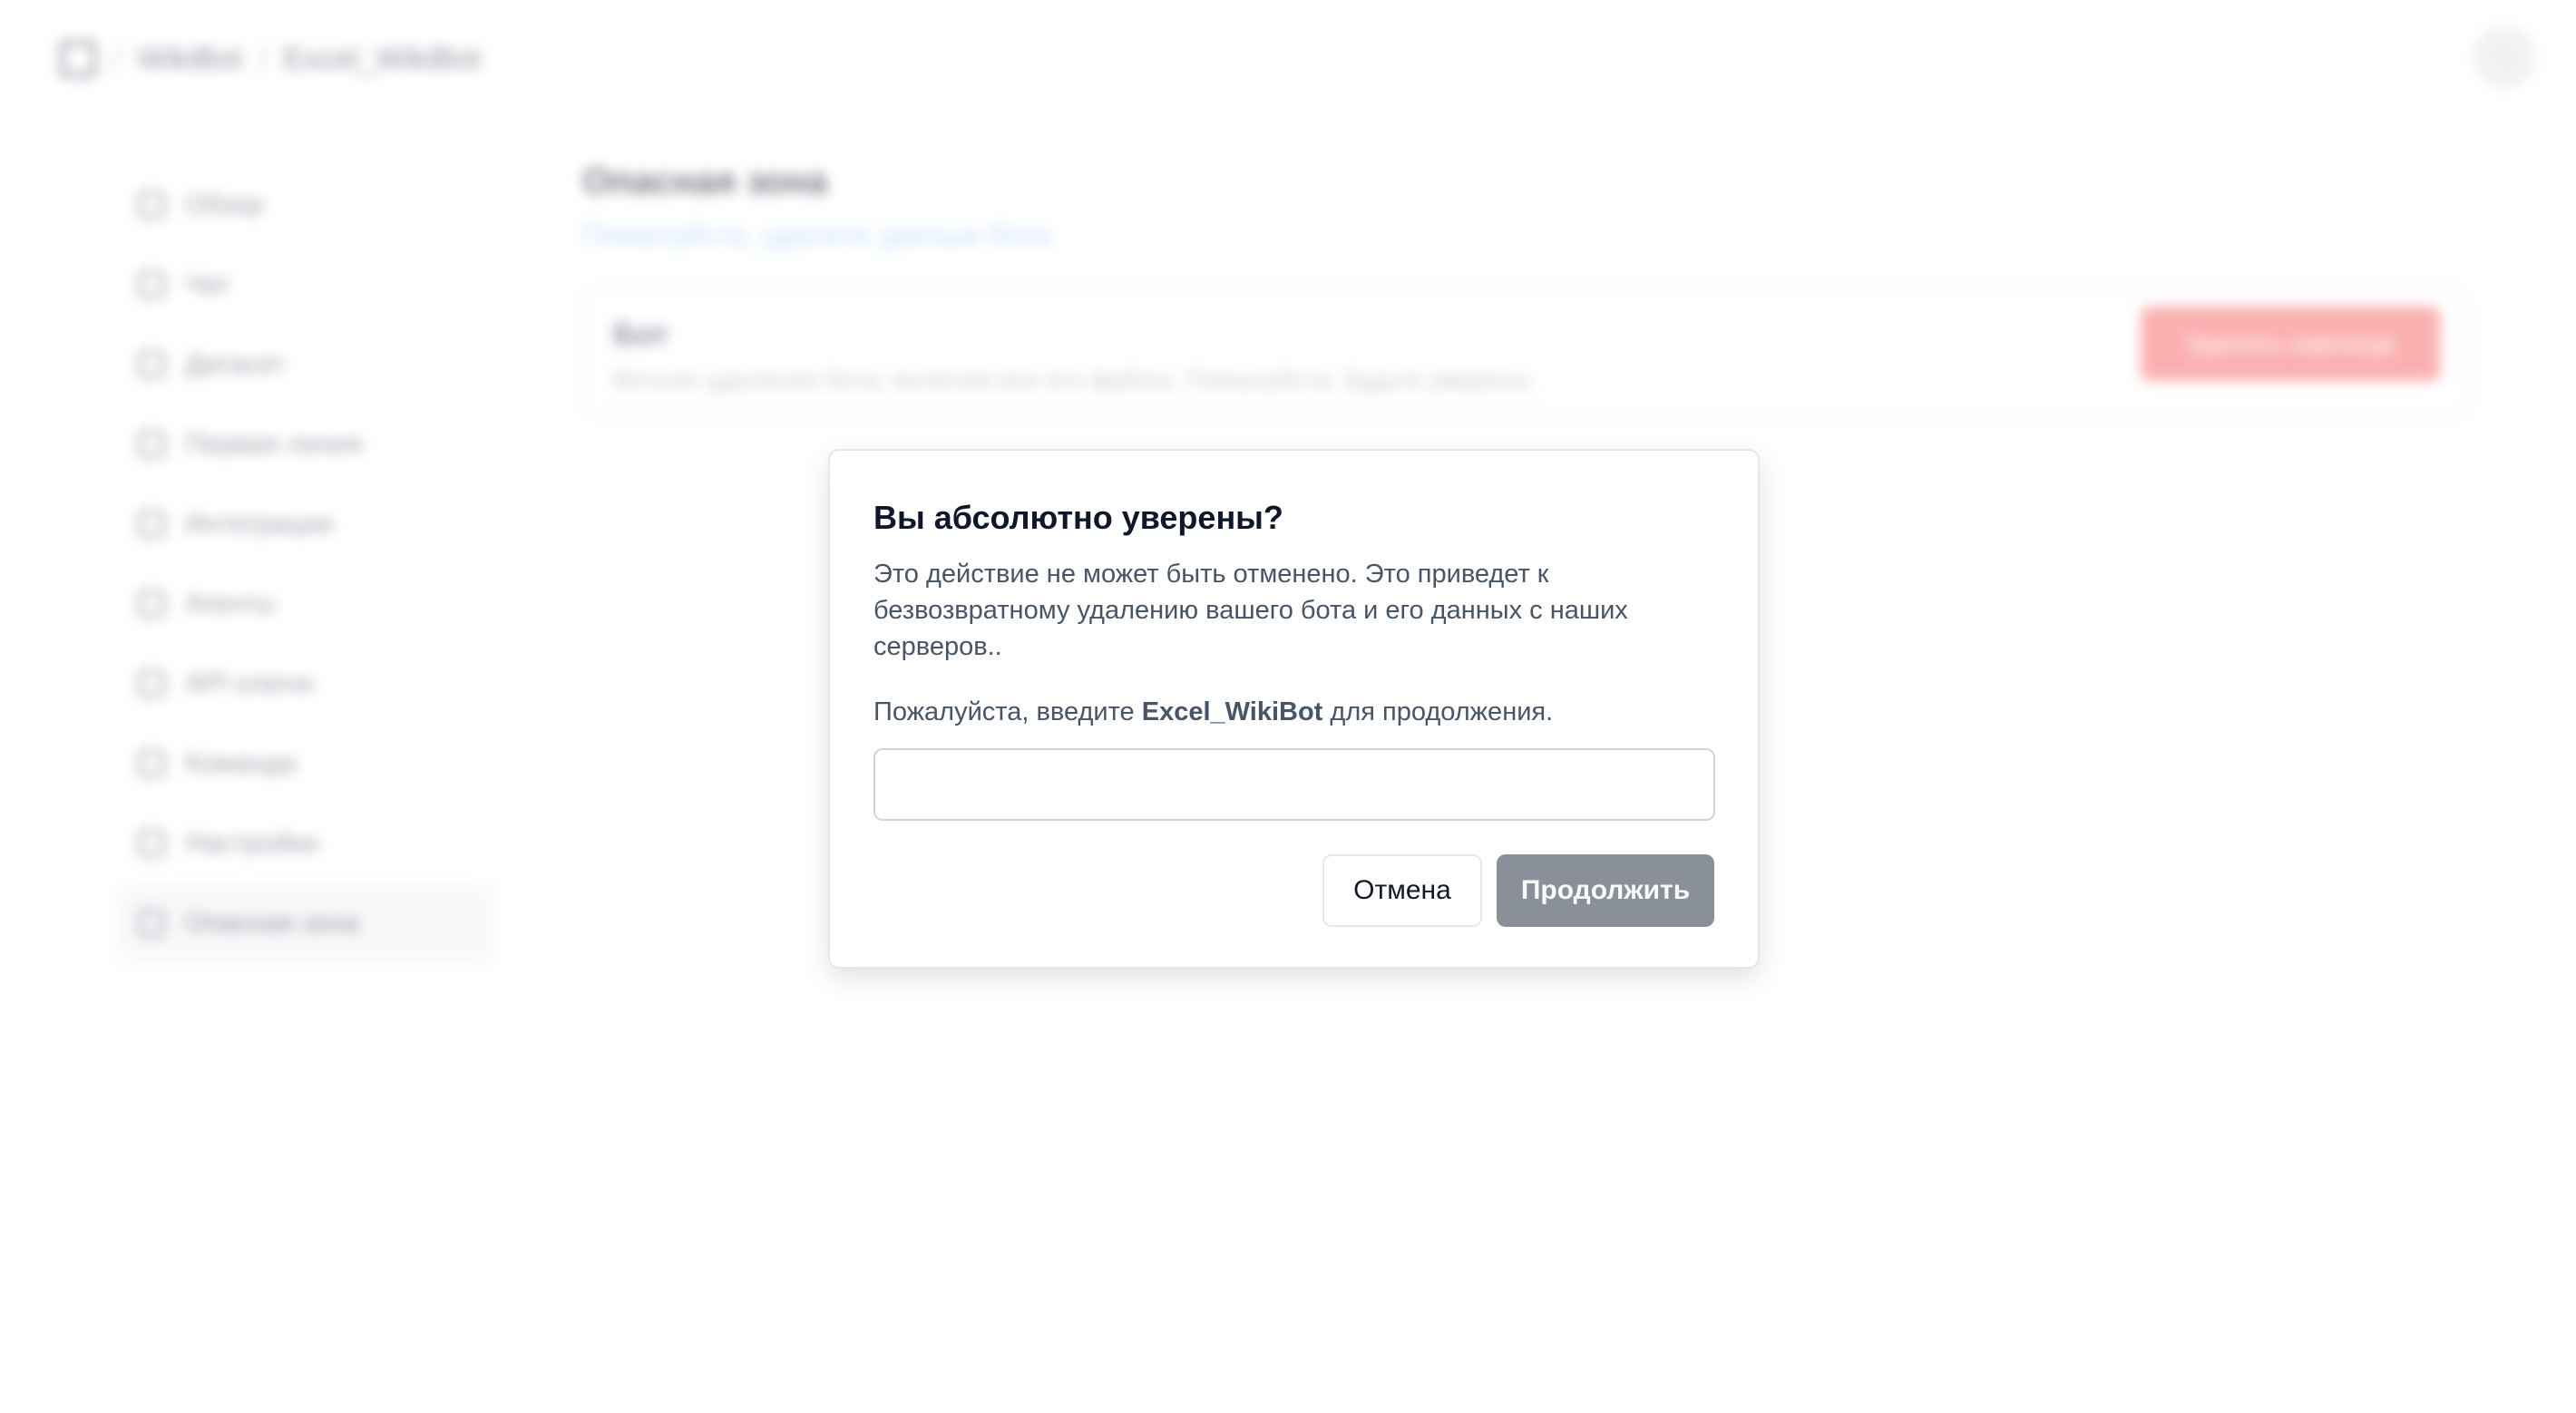  What do you see at coordinates (78, 59) in the screenshot?
I see `menu-icon` at bounding box center [78, 59].